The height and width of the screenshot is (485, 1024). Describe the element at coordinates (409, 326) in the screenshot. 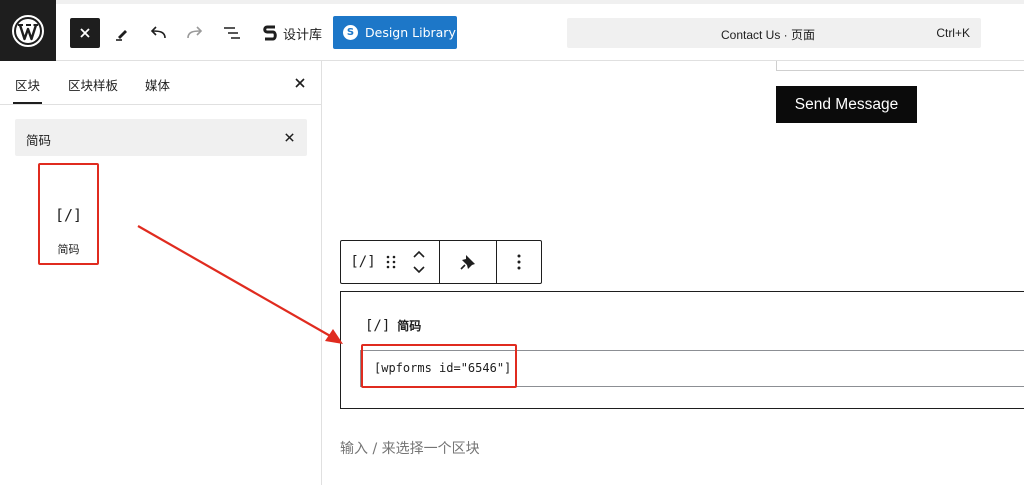

I see `shortcode-block-title: 简码` at that location.